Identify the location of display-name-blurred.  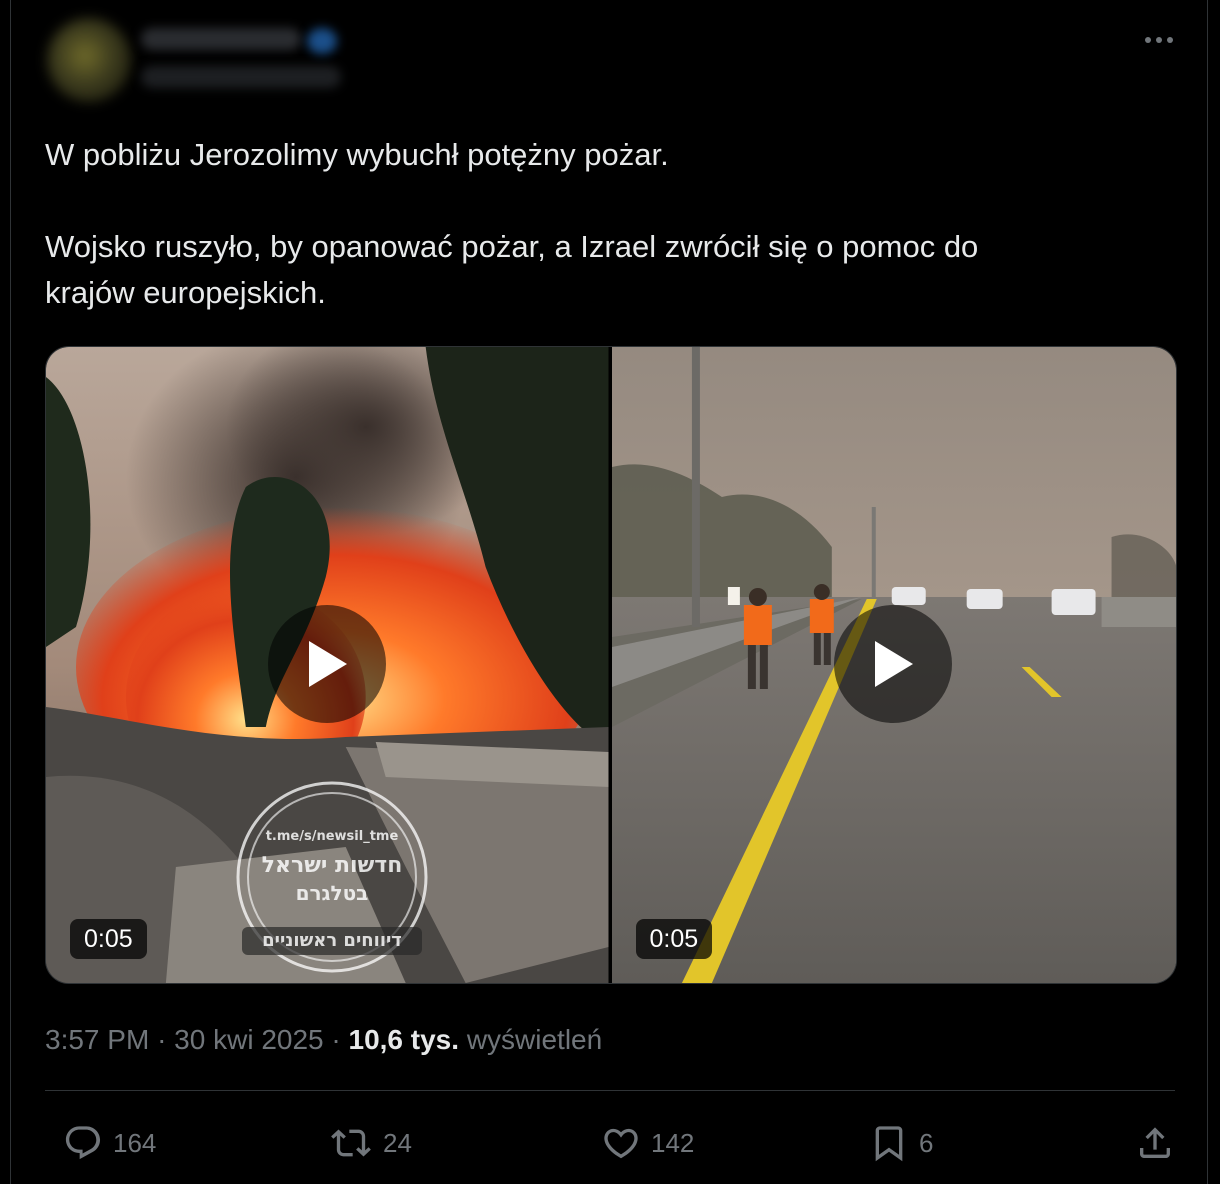
(221, 39).